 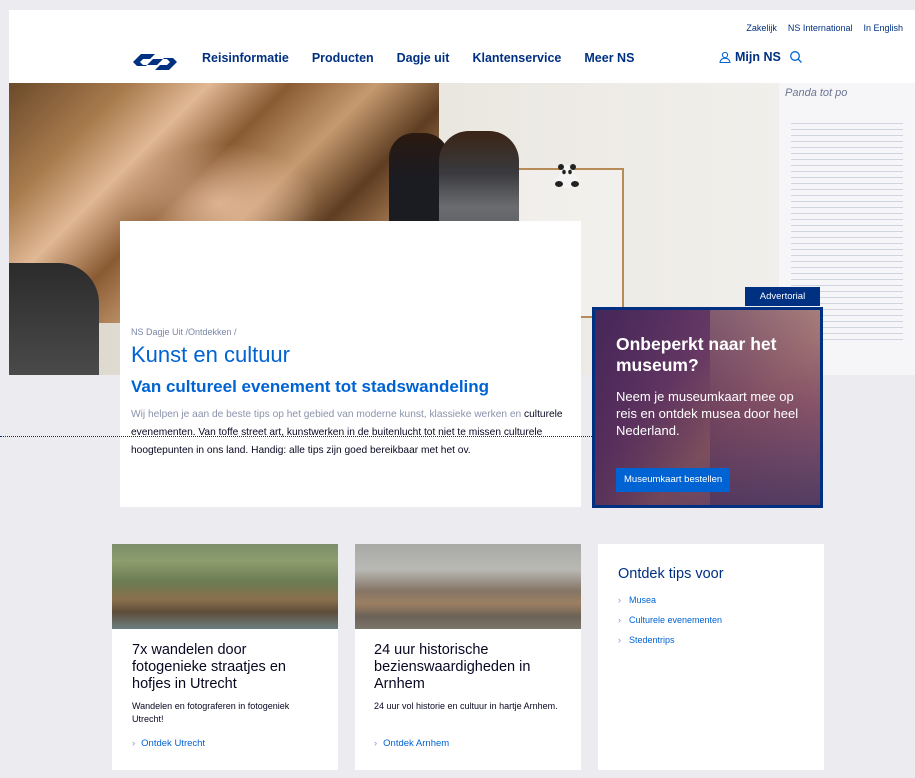 What do you see at coordinates (609, 58) in the screenshot?
I see `nav-meer-ns: Meer NS` at bounding box center [609, 58].